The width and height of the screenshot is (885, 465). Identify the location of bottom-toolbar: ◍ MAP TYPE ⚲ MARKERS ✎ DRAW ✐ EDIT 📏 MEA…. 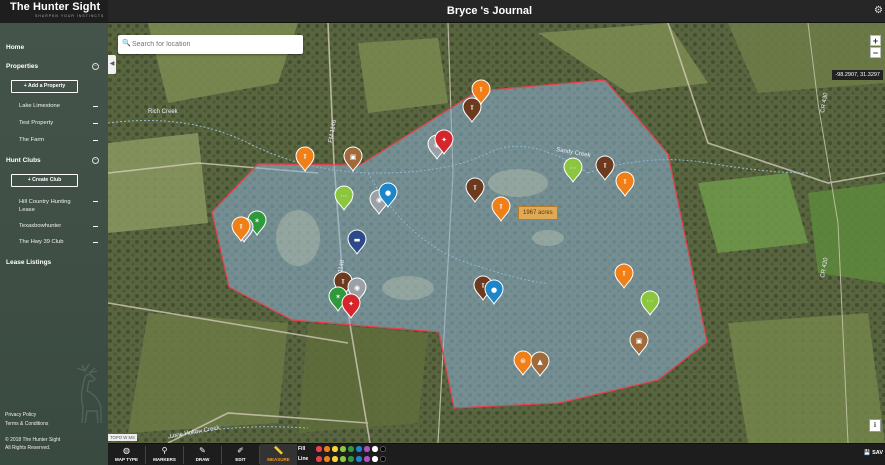
(496, 454).